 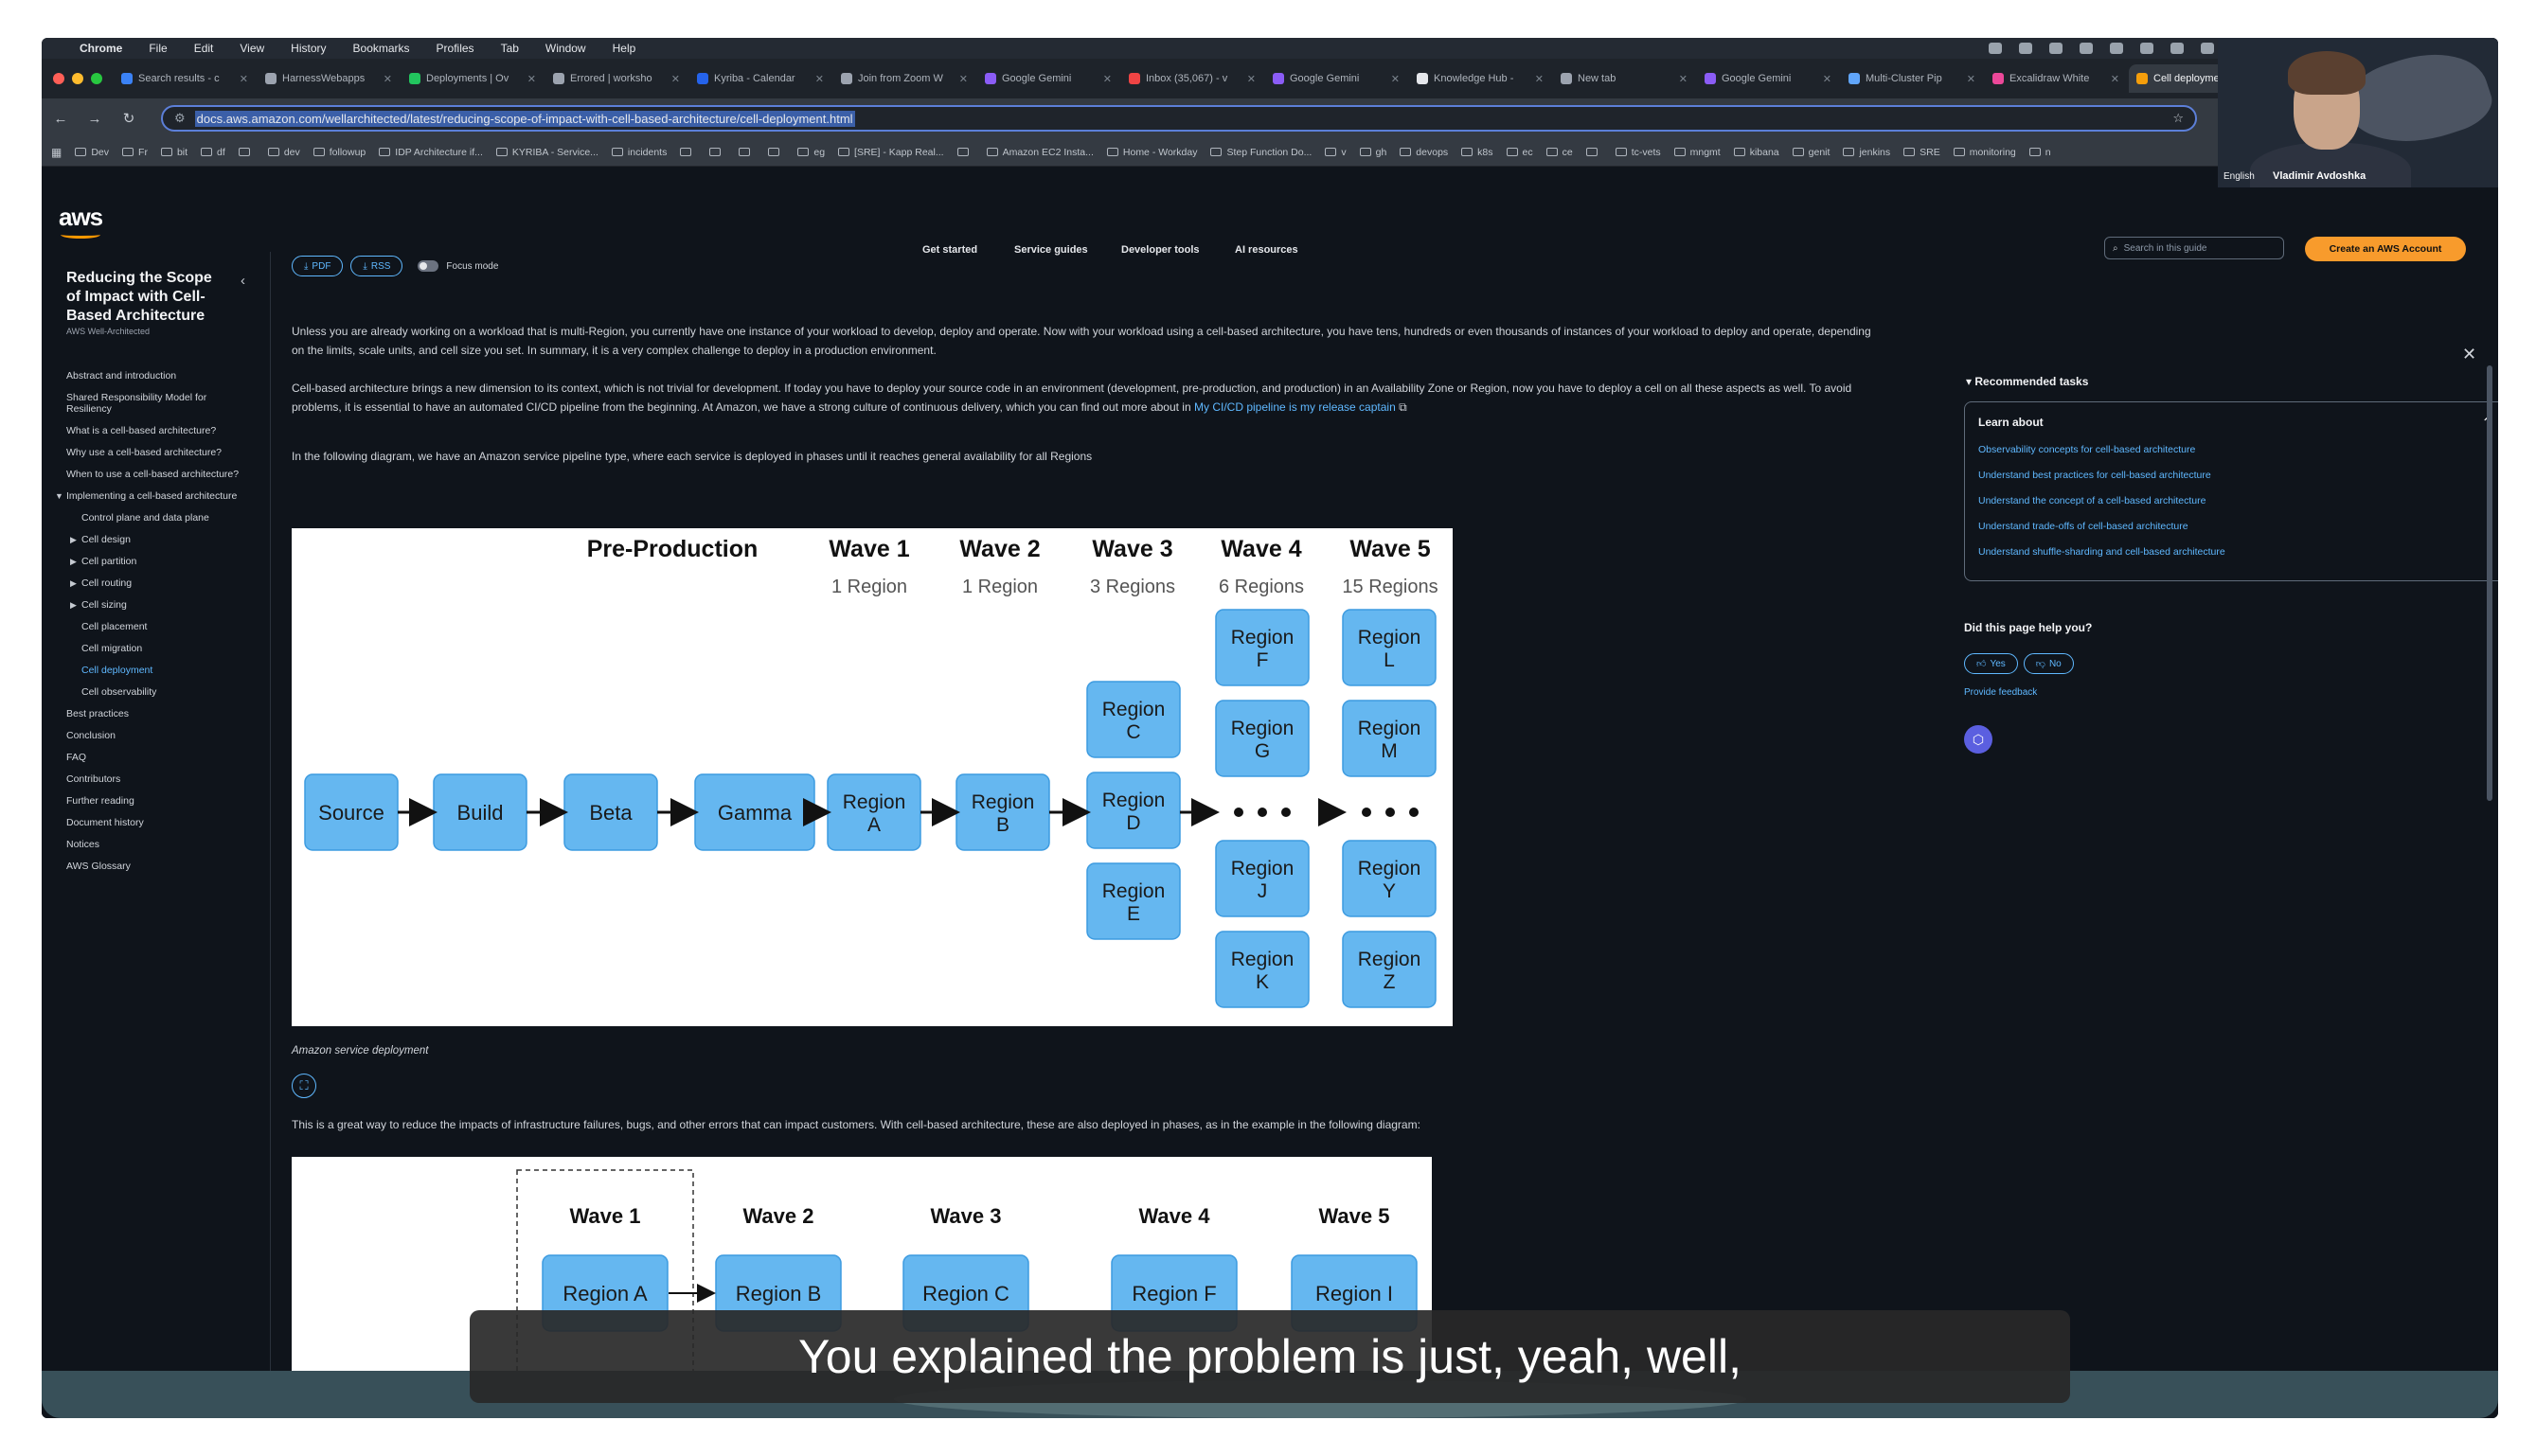 I want to click on sidebar-item: Cell observability, so click(x=159, y=692).